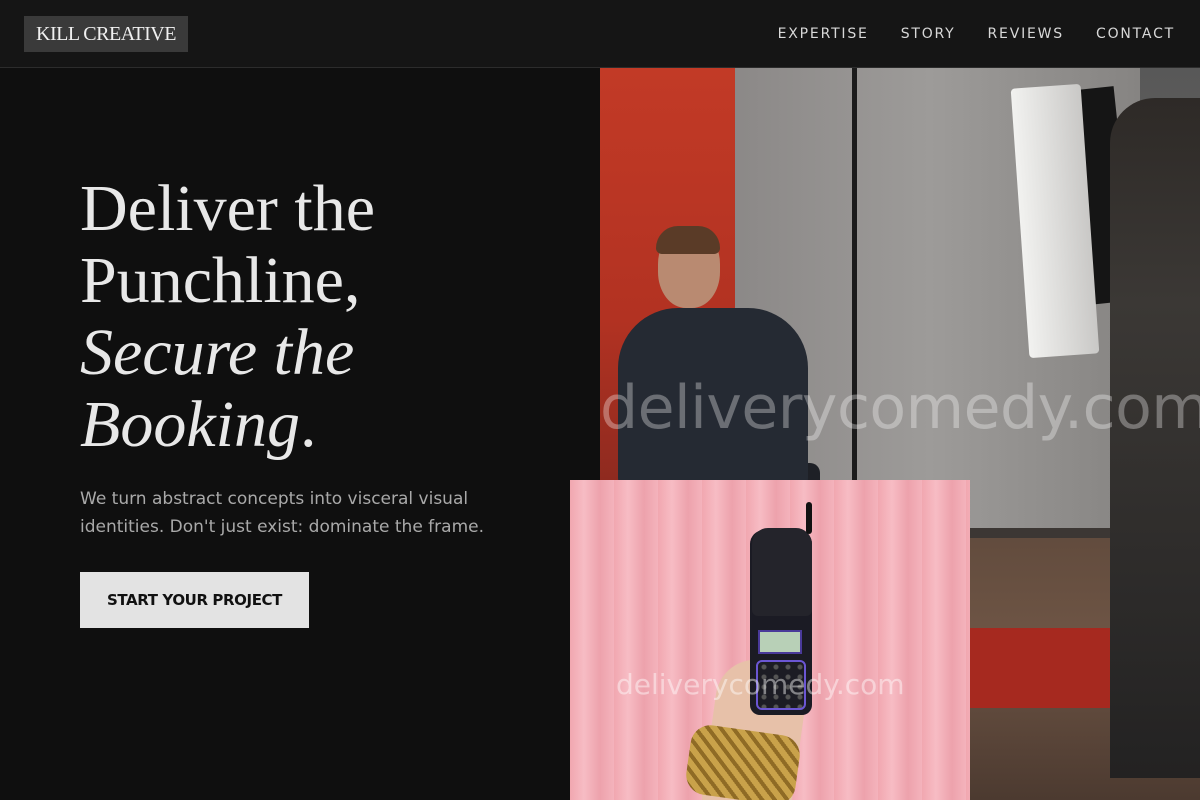 This screenshot has height=800, width=1200. Describe the element at coordinates (1135, 34) in the screenshot. I see `nav-link-contact: CONTACT` at that location.